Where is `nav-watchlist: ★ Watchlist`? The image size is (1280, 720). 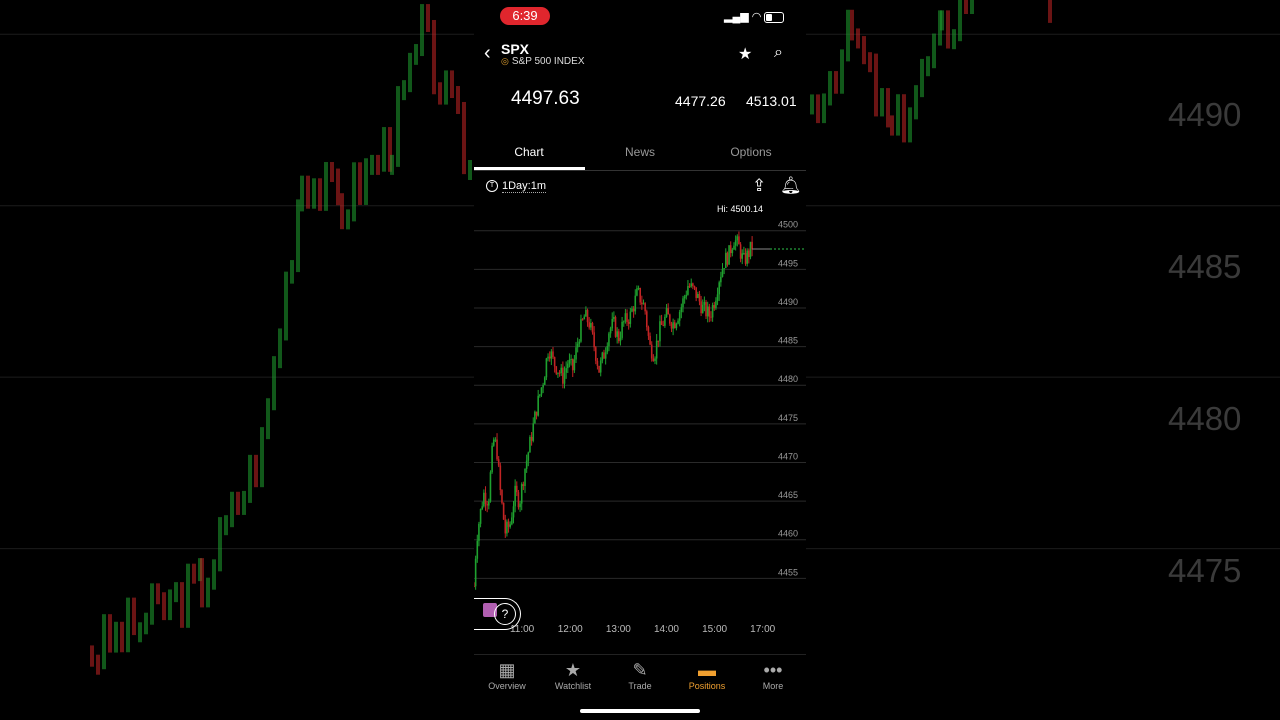 nav-watchlist: ★ Watchlist is located at coordinates (573, 675).